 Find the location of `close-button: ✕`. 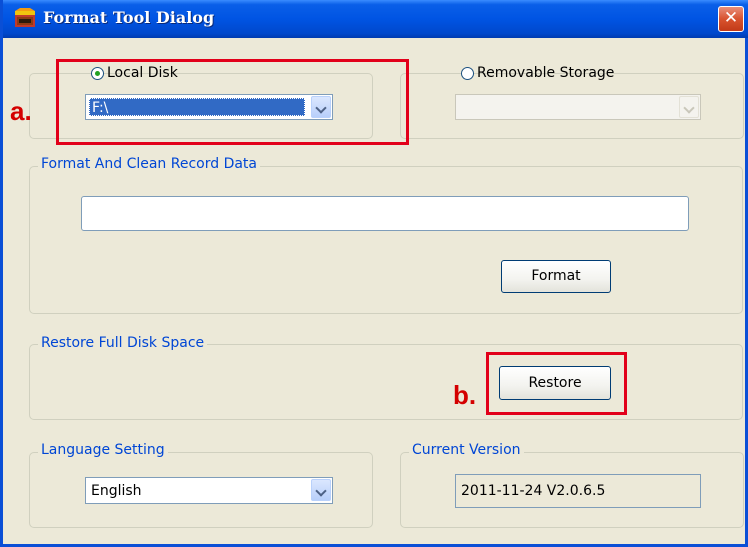

close-button: ✕ is located at coordinates (731, 19).